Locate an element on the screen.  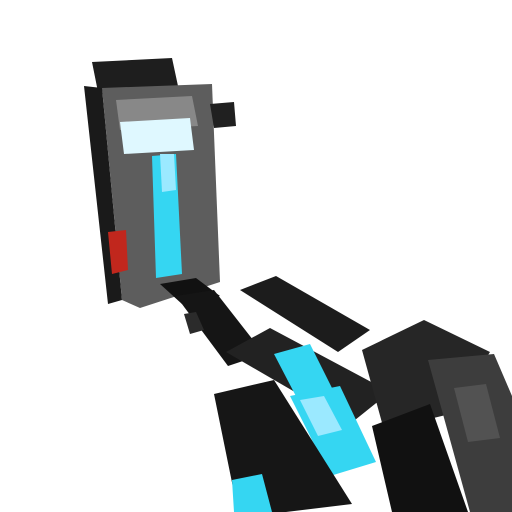
canister-side-knob is located at coordinates (223, 115).